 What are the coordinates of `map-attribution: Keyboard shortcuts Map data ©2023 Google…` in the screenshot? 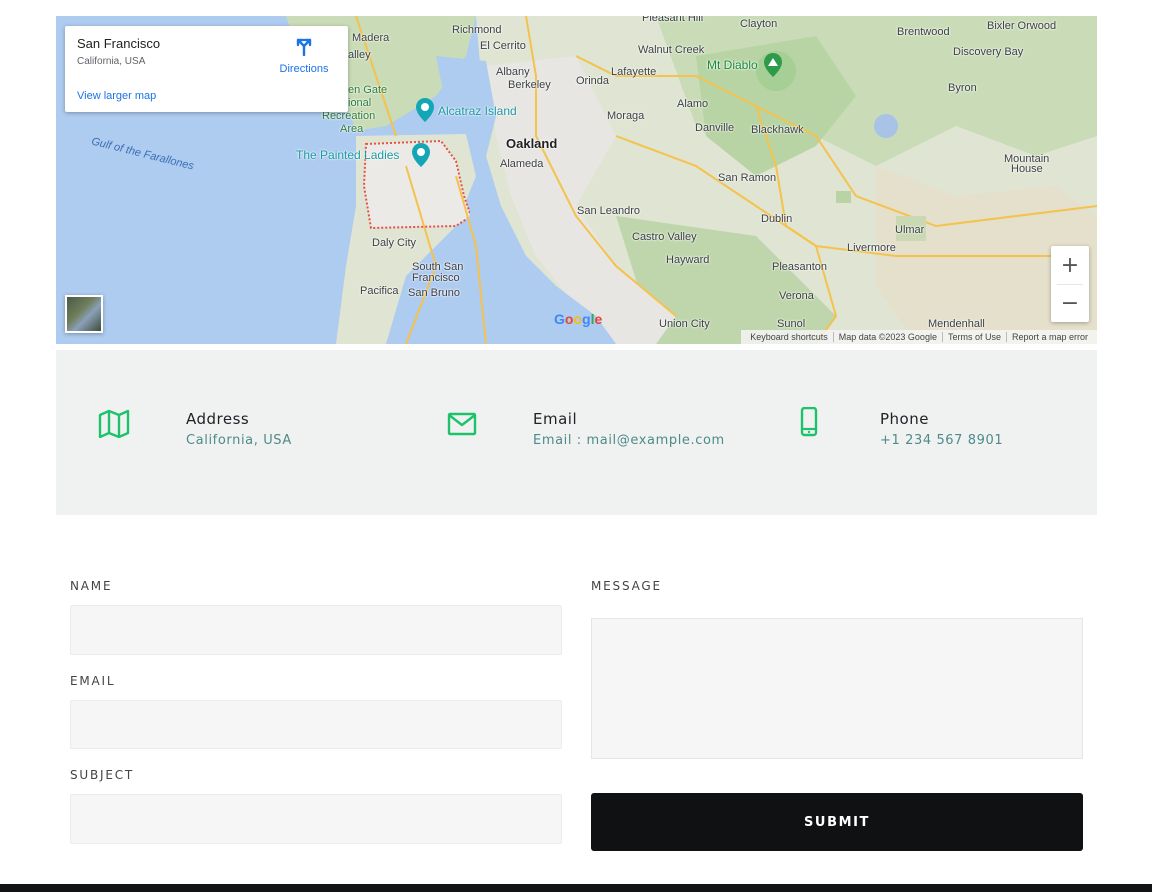 It's located at (919, 337).